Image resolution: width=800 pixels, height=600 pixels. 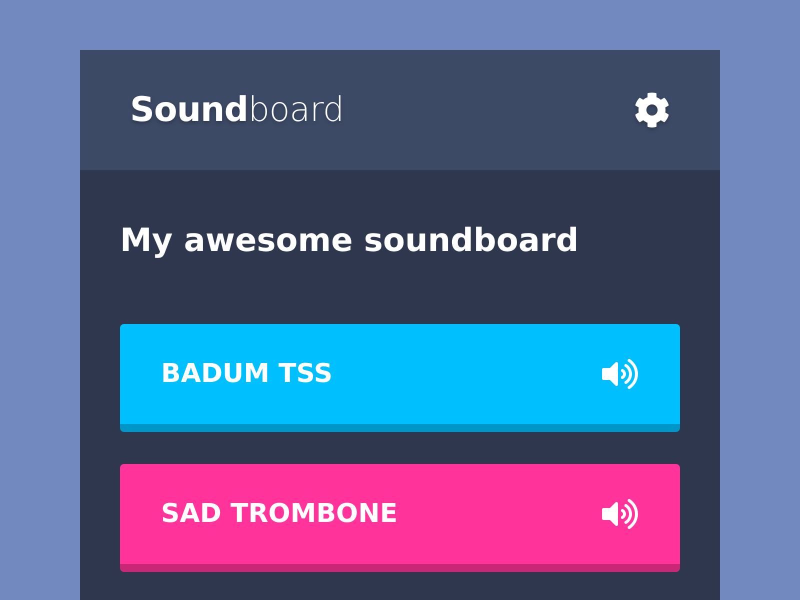 What do you see at coordinates (652, 110) in the screenshot?
I see `settings-icon` at bounding box center [652, 110].